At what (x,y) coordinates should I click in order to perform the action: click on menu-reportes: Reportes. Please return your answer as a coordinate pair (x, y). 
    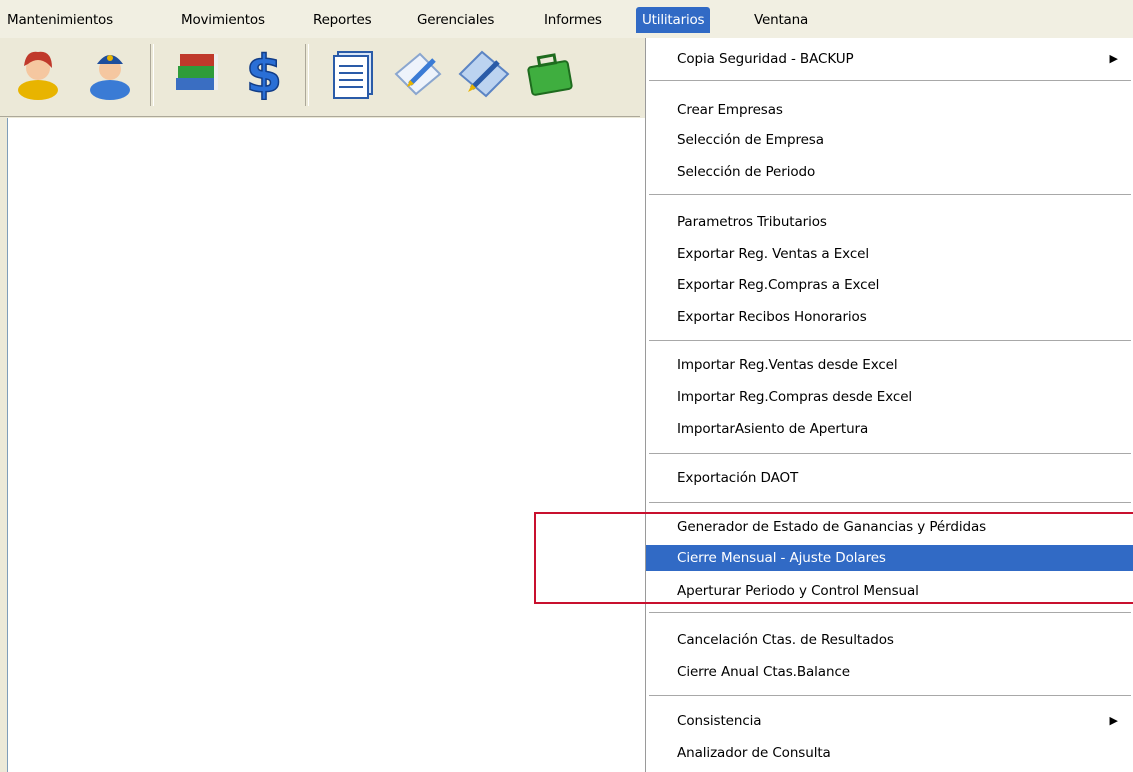
    Looking at the image, I should click on (342, 20).